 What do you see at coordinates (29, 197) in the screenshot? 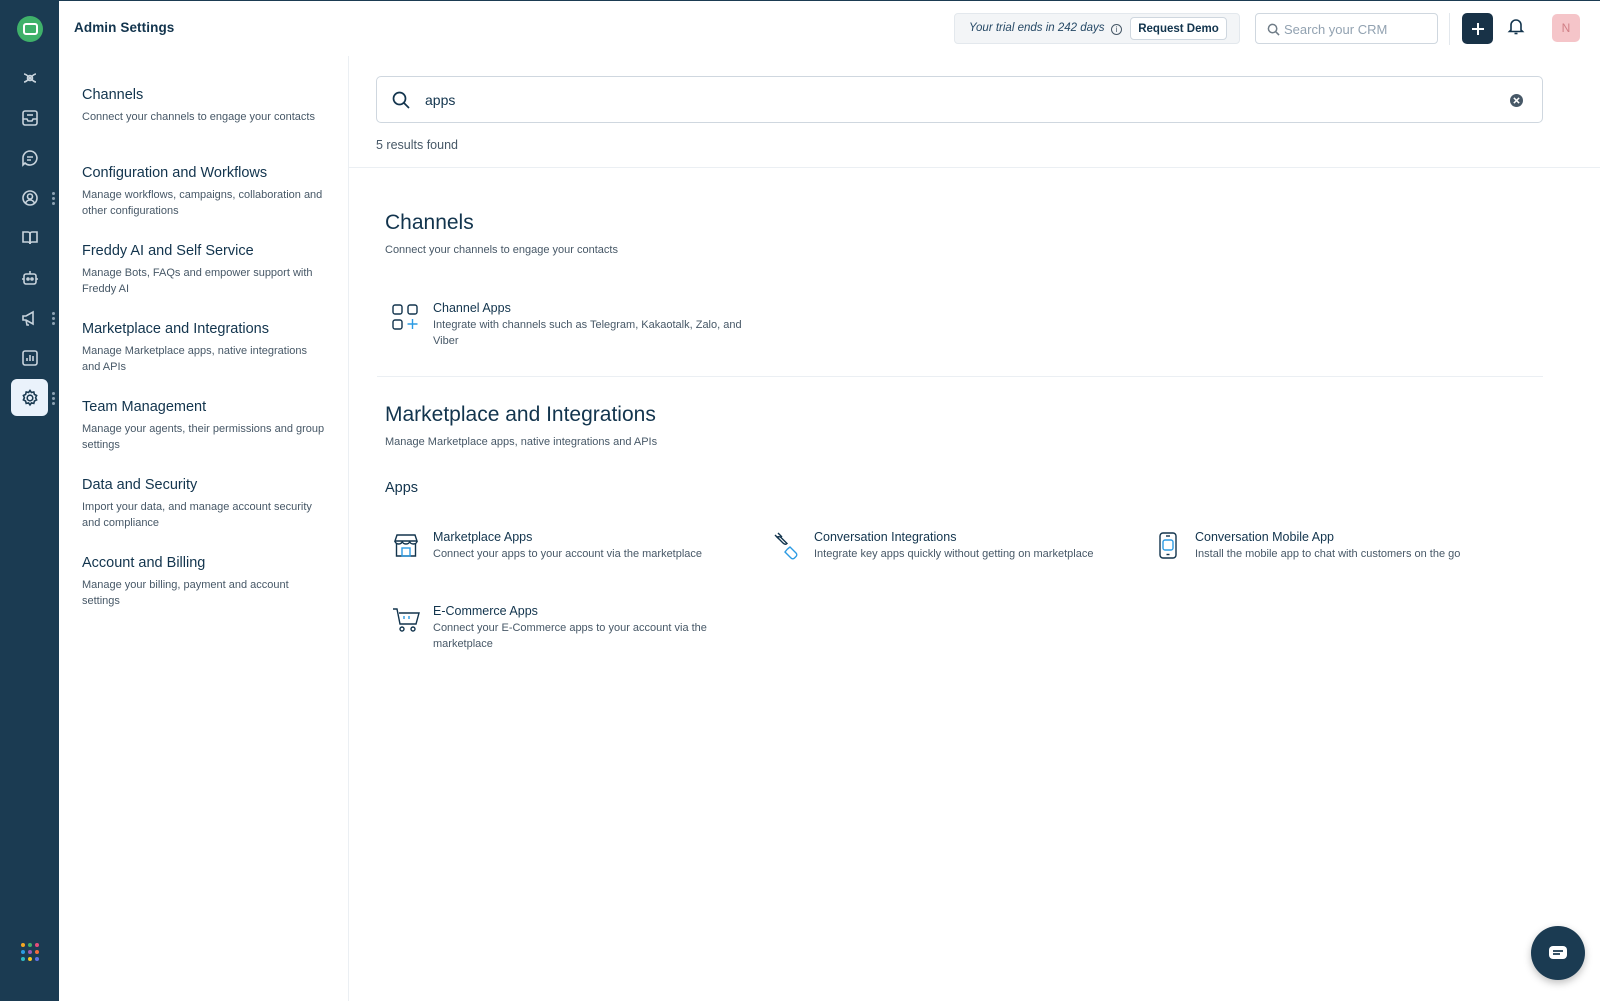
I see `contacts-icon` at bounding box center [29, 197].